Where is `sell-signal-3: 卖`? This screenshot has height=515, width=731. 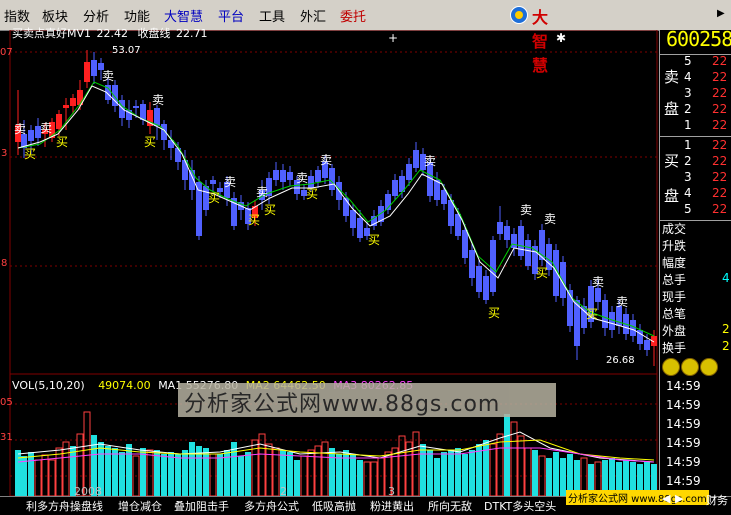 sell-signal-3: 卖 is located at coordinates (158, 100).